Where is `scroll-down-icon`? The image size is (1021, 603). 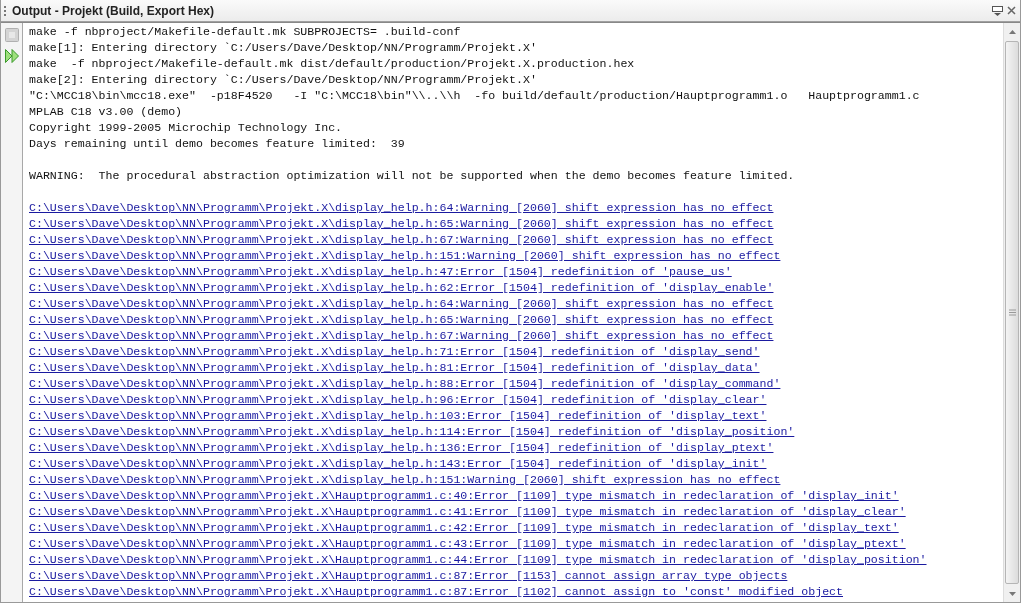
scroll-down-icon is located at coordinates (1012, 593).